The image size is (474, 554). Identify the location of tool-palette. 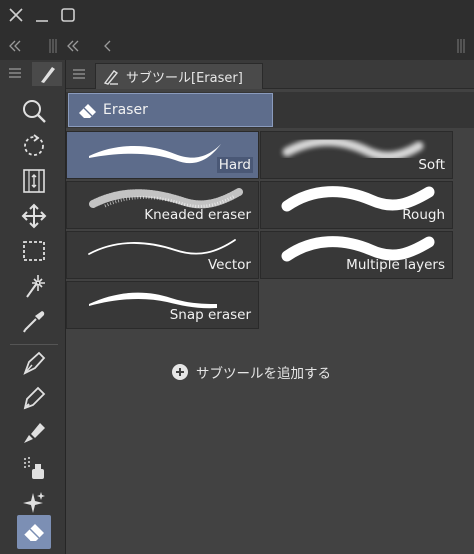
(33, 307).